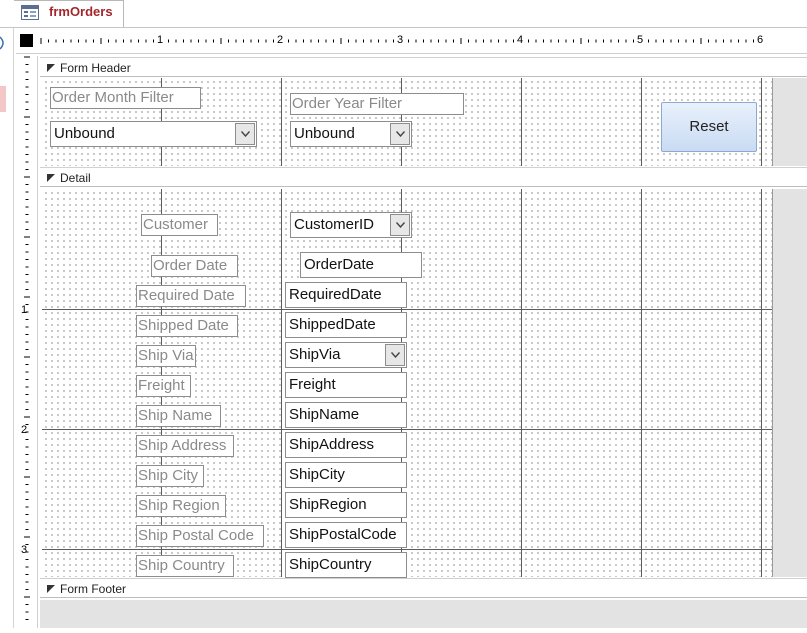 This screenshot has width=807, height=633. I want to click on horizontal-ruler: 1 2 3 4 5 6, so click(423, 41).